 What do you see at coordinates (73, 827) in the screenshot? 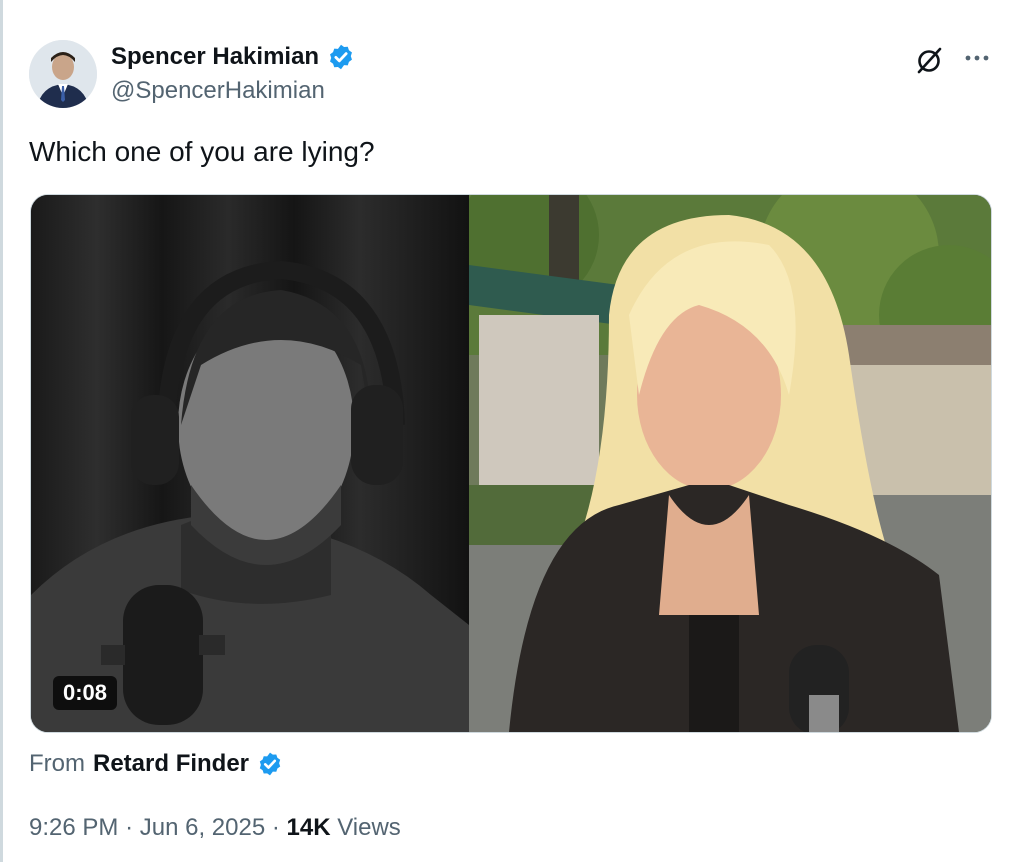
I see `tweet-time: 9:26 PM` at bounding box center [73, 827].